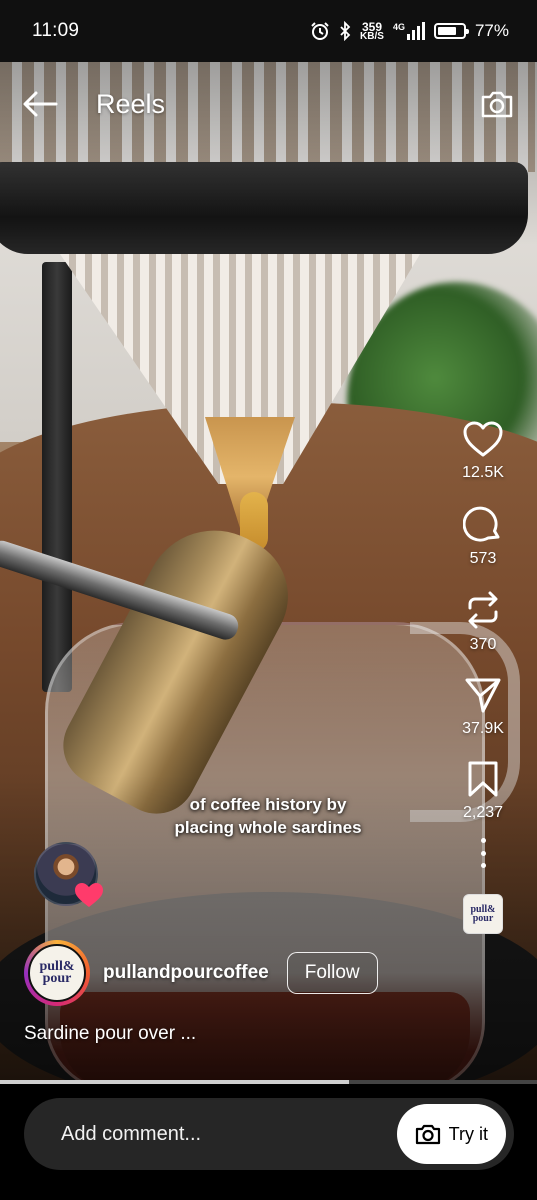 This screenshot has height=1200, width=537. What do you see at coordinates (89, 895) in the screenshot?
I see `heart-badge-icon` at bounding box center [89, 895].